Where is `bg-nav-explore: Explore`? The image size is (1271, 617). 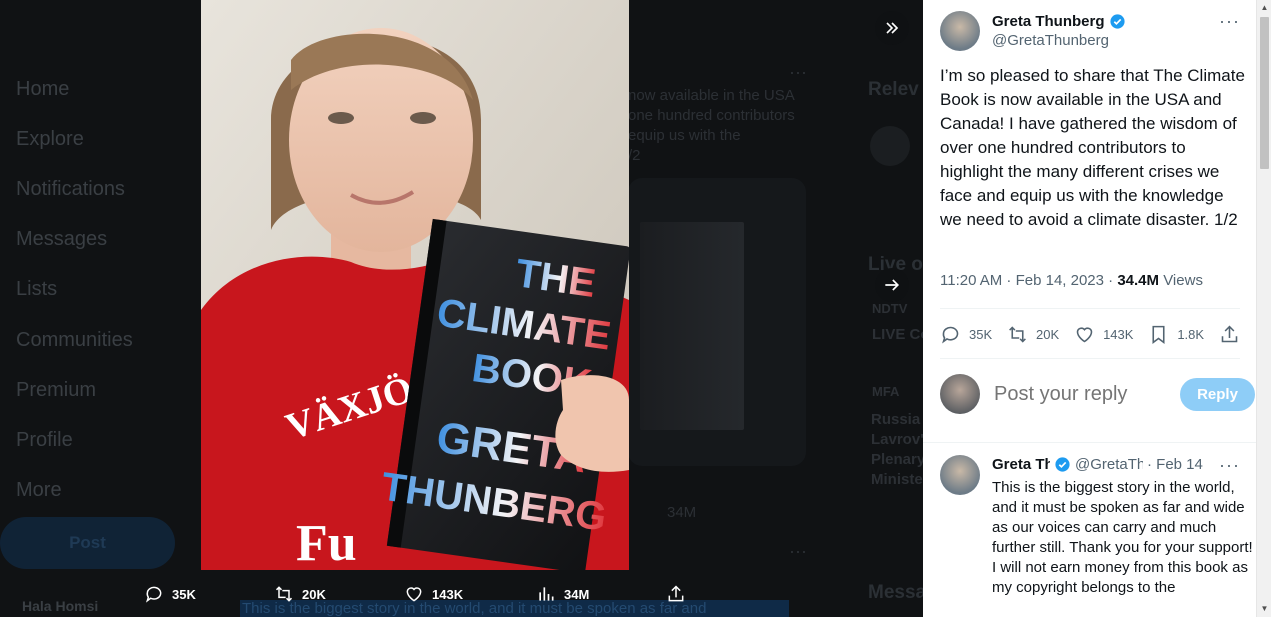 bg-nav-explore: Explore is located at coordinates (50, 138).